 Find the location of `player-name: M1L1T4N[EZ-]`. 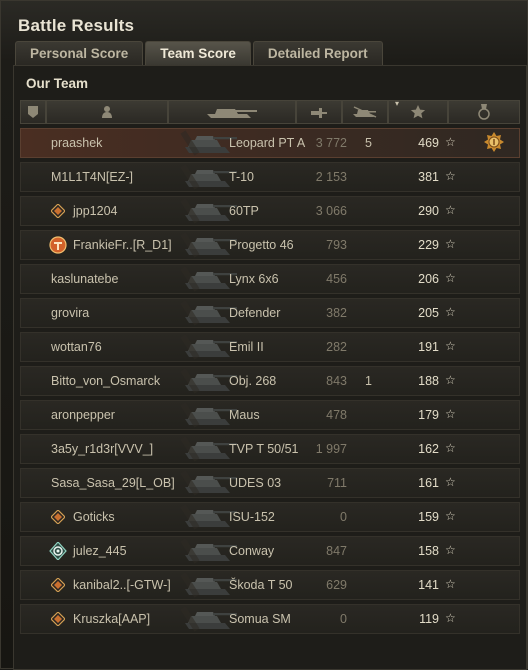

player-name: M1L1T4N[EZ-] is located at coordinates (92, 177).